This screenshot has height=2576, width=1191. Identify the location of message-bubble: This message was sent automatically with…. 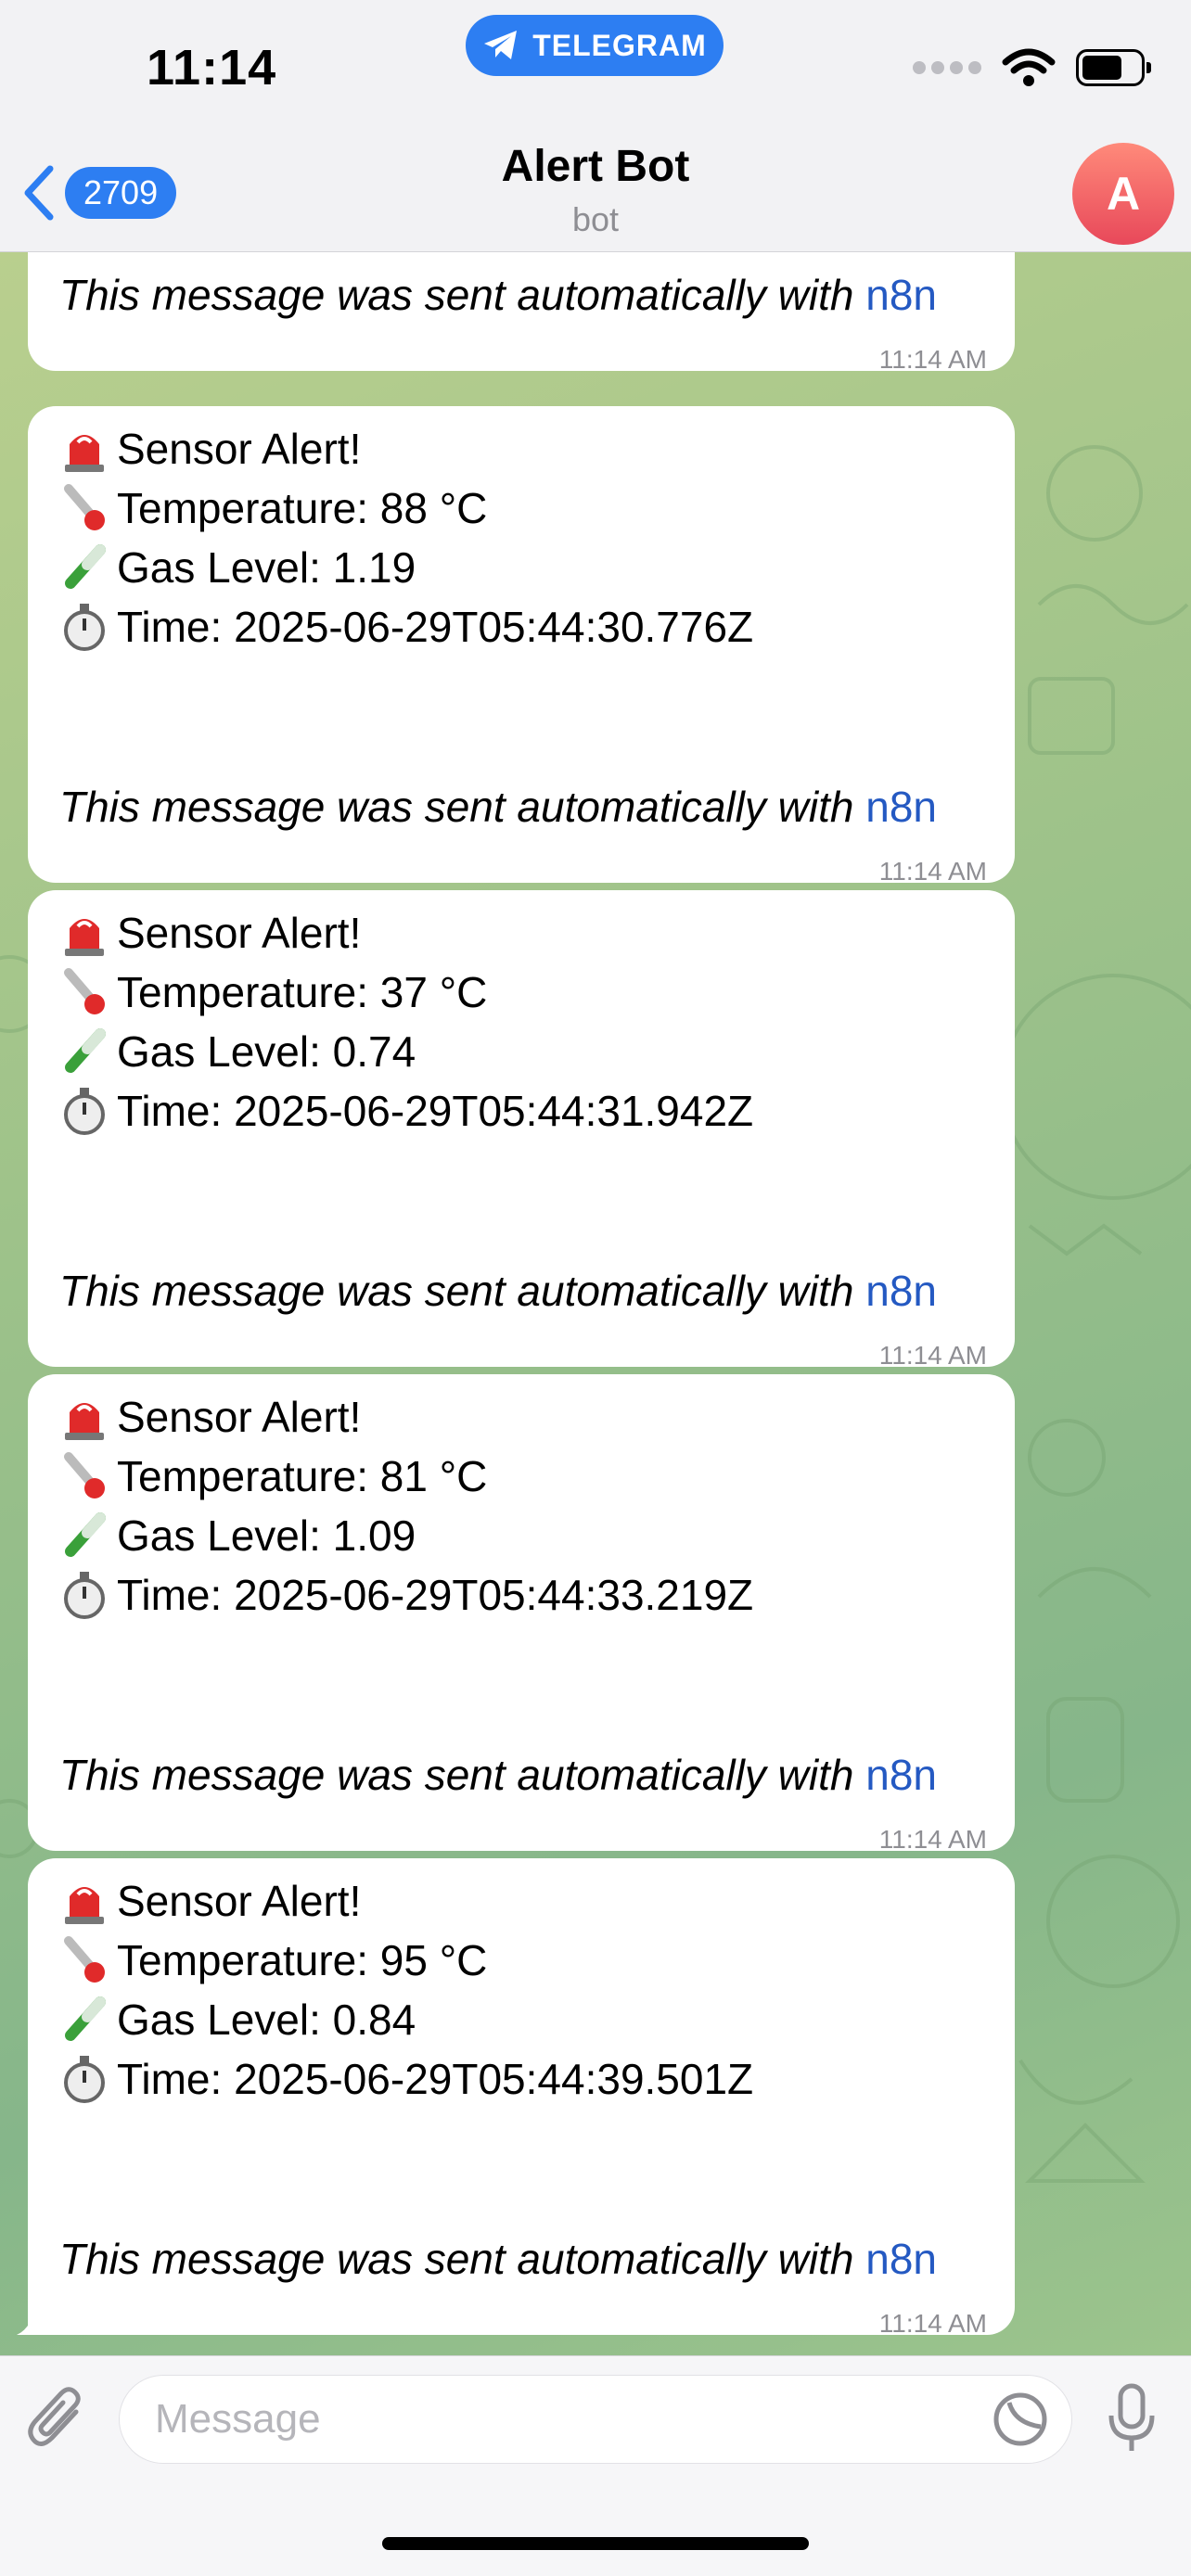
(521, 313).